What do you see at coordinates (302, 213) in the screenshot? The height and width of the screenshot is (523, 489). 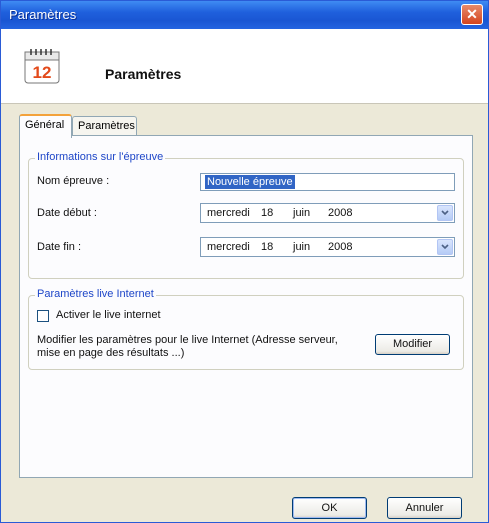 I see `start-month: juin` at bounding box center [302, 213].